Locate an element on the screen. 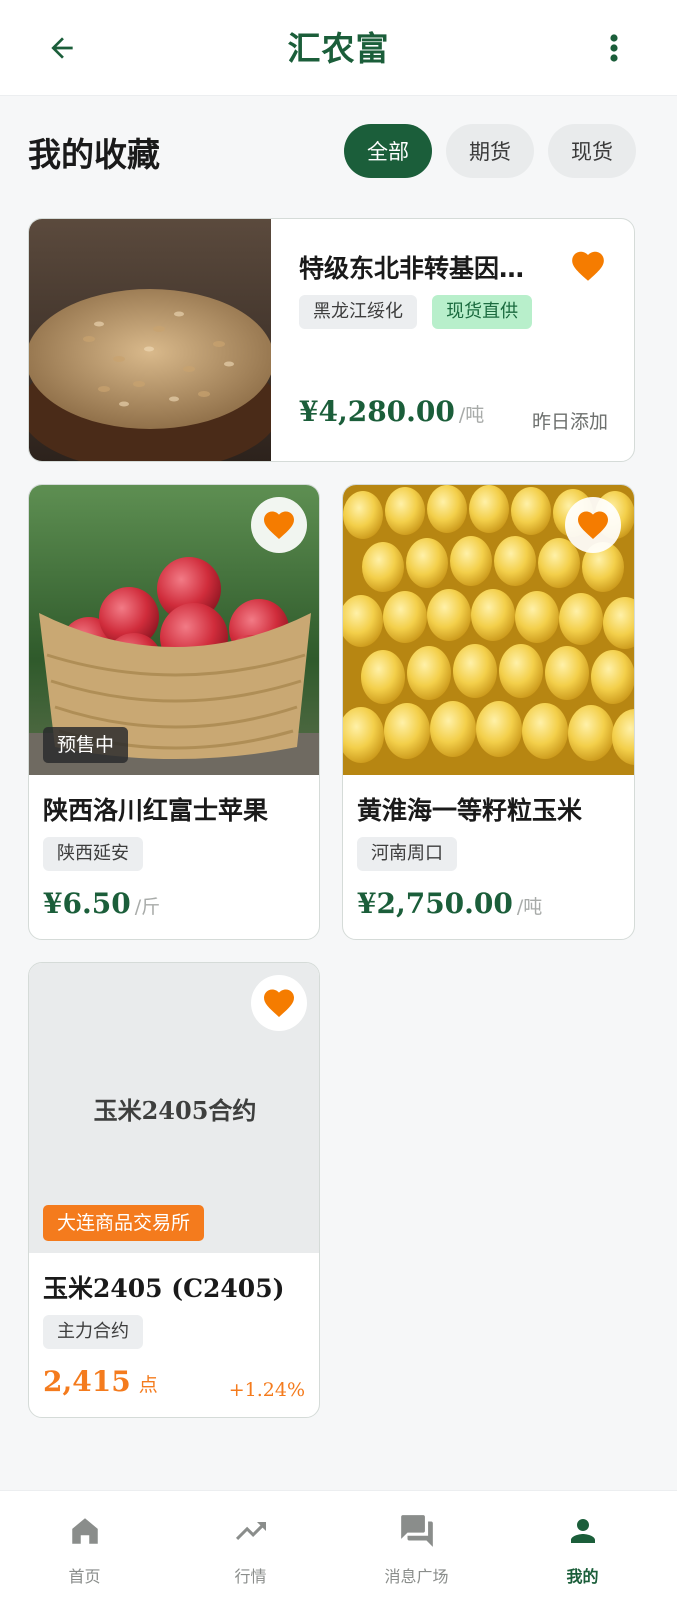 The height and width of the screenshot is (1600, 677). person-icon is located at coordinates (582, 1531).